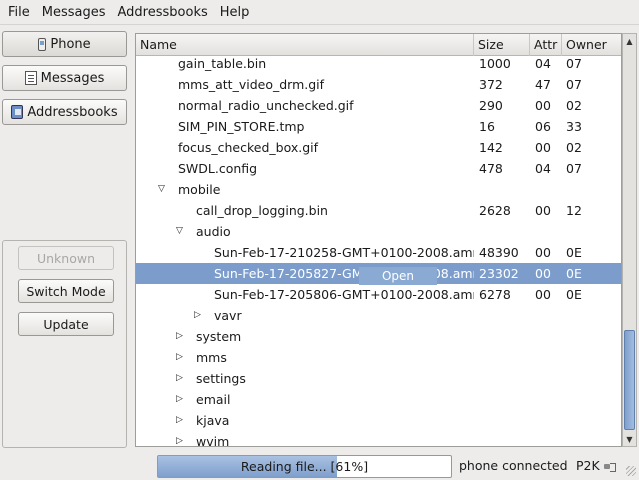 The height and width of the screenshot is (480, 639). Describe the element at coordinates (344, 252) in the screenshot. I see `tree-cell-name: Sun-Feb-17-210258-GMT+0100-2008.amr` at that location.